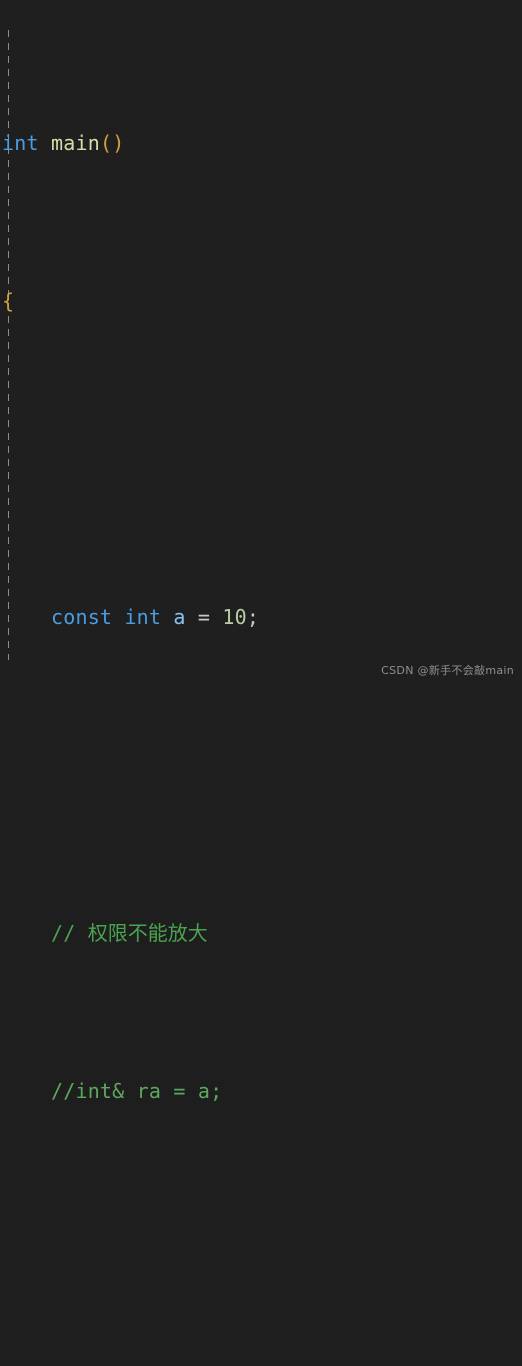  What do you see at coordinates (75, 143) in the screenshot?
I see `function-name-main: main` at bounding box center [75, 143].